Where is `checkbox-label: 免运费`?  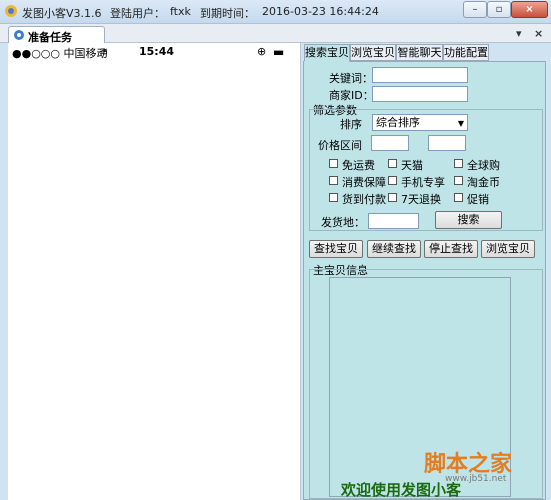
checkbox-label: 免运费 is located at coordinates (358, 165).